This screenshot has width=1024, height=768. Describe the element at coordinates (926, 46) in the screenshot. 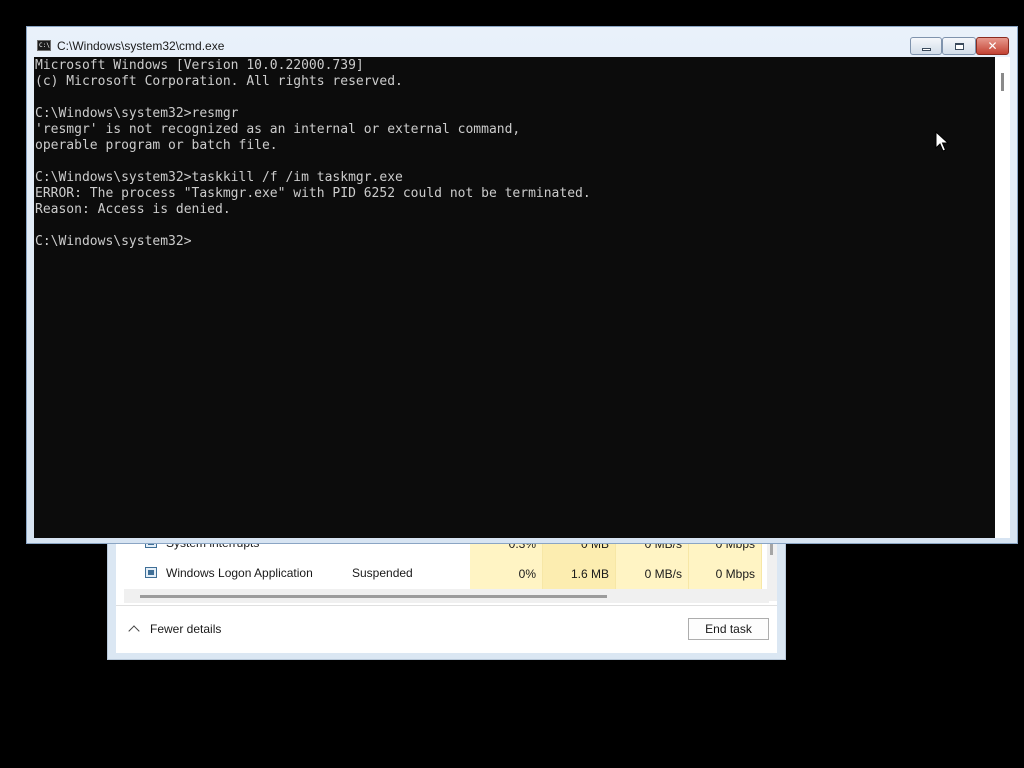

I see `minimize-button` at that location.